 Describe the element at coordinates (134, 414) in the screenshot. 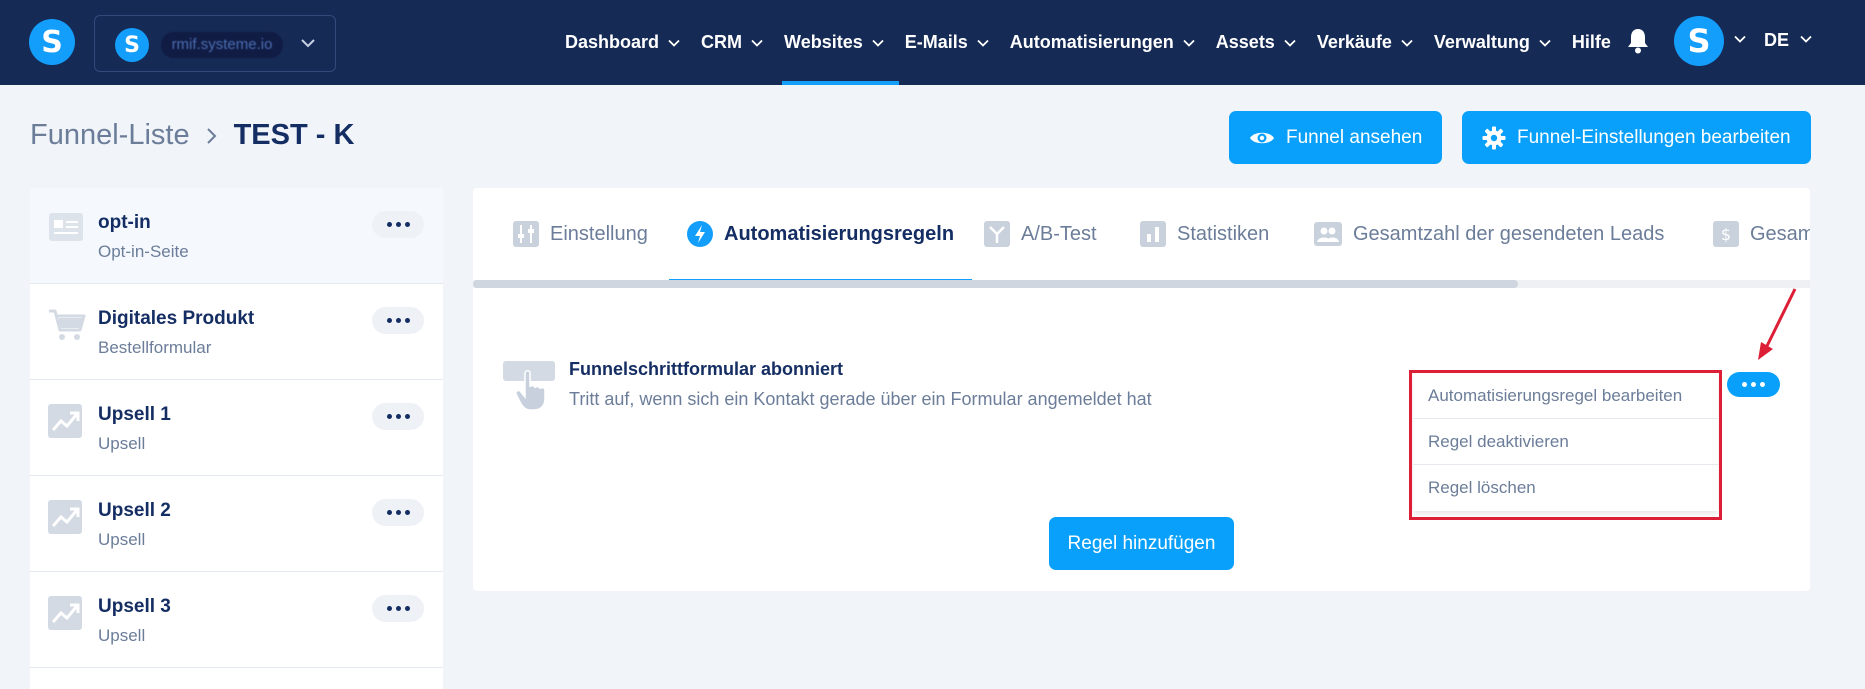

I see `step-title: Upsell 1` at that location.